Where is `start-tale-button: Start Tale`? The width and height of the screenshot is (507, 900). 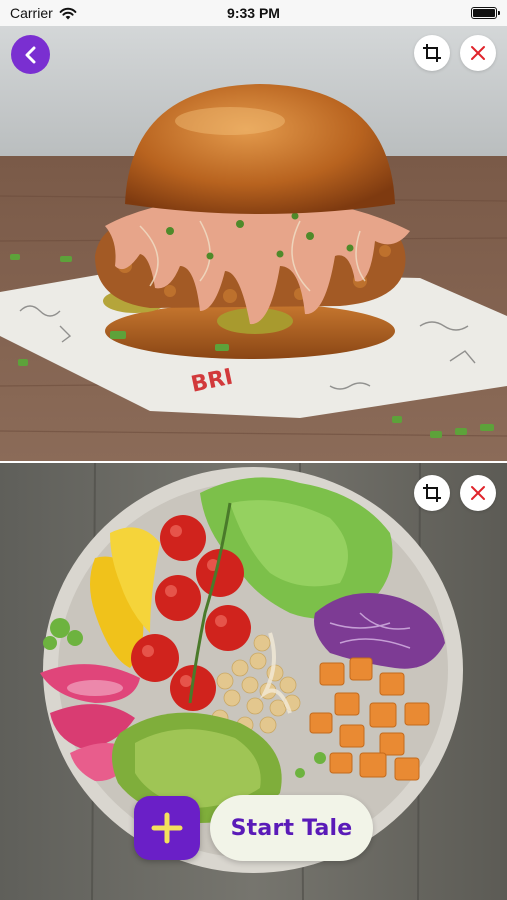 start-tale-button: Start Tale is located at coordinates (291, 828).